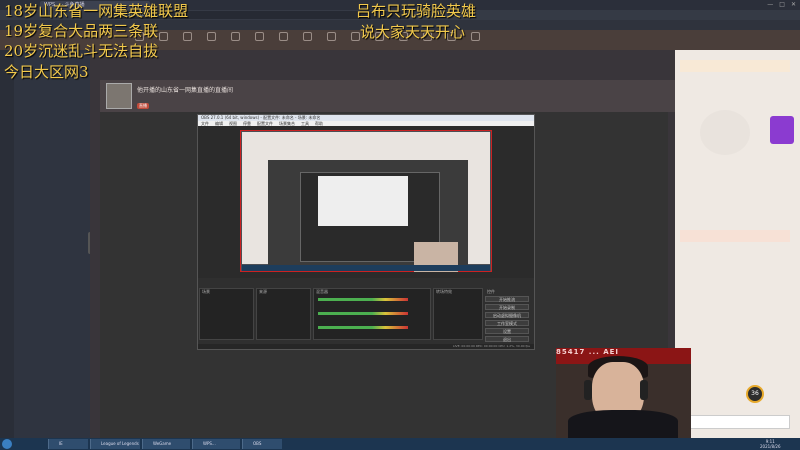 The height and width of the screenshot is (450, 800). I want to click on obs-menu-item: 停靠, so click(247, 123).